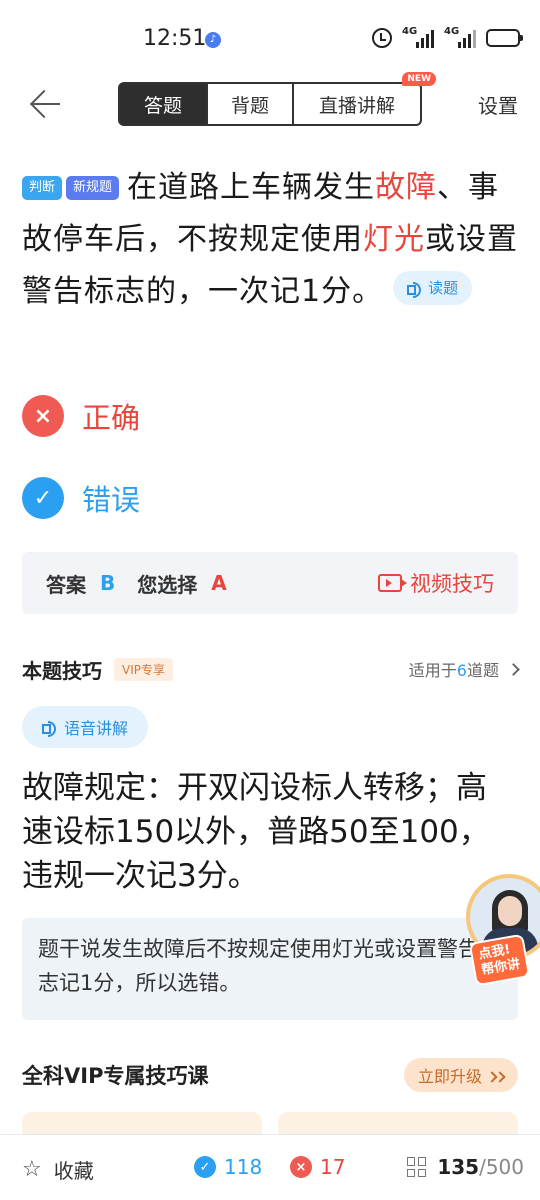 The image size is (540, 1200). What do you see at coordinates (62, 670) in the screenshot?
I see `tips-title: 本题技巧` at bounding box center [62, 670].